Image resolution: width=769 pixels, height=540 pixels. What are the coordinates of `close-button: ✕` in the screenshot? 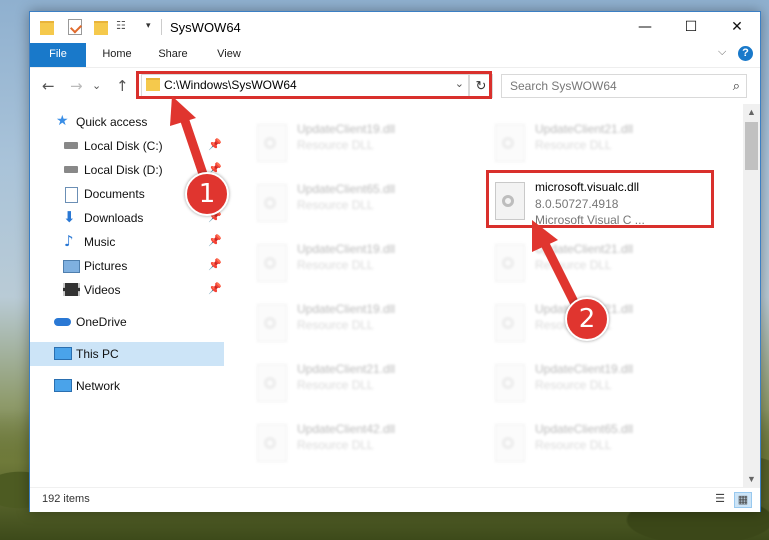 It's located at (737, 27).